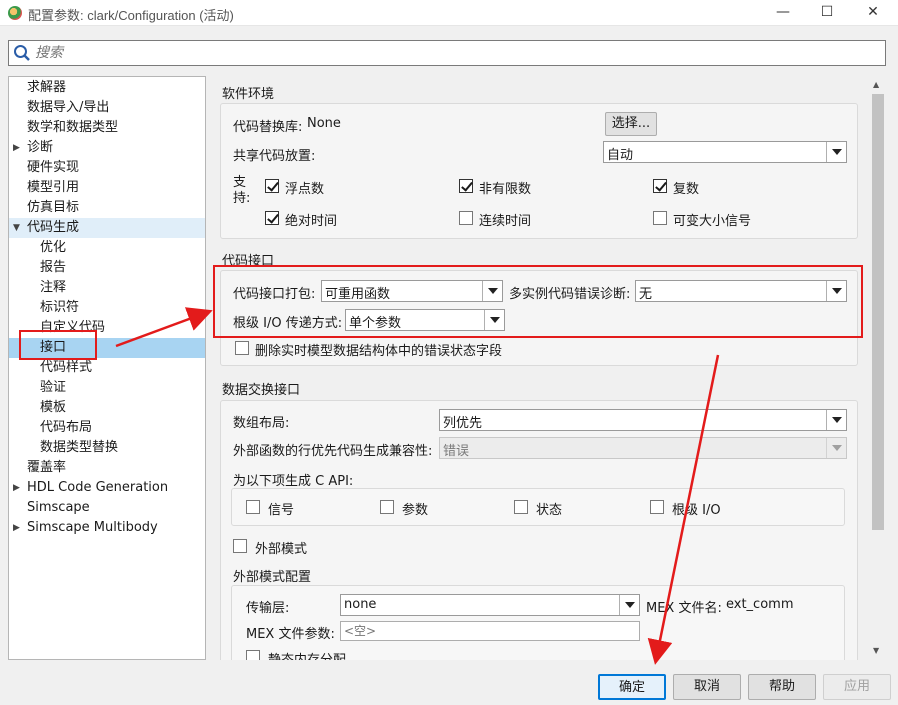 Image resolution: width=898 pixels, height=705 pixels. I want to click on tree-item: 数据类型替换, so click(107, 448).